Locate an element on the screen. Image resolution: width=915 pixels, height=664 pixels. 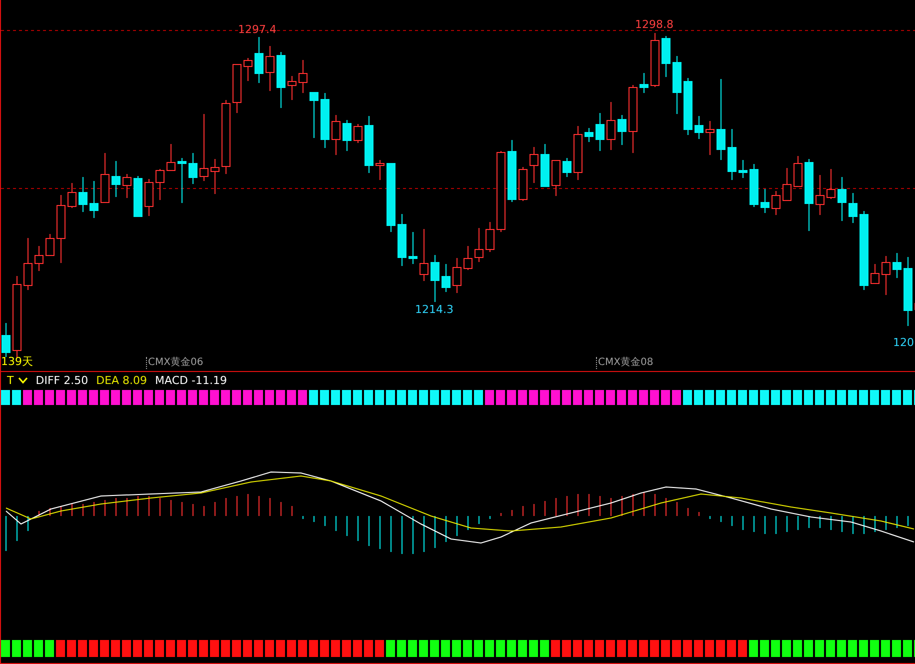
chevron-down-icon is located at coordinates (23, 380).